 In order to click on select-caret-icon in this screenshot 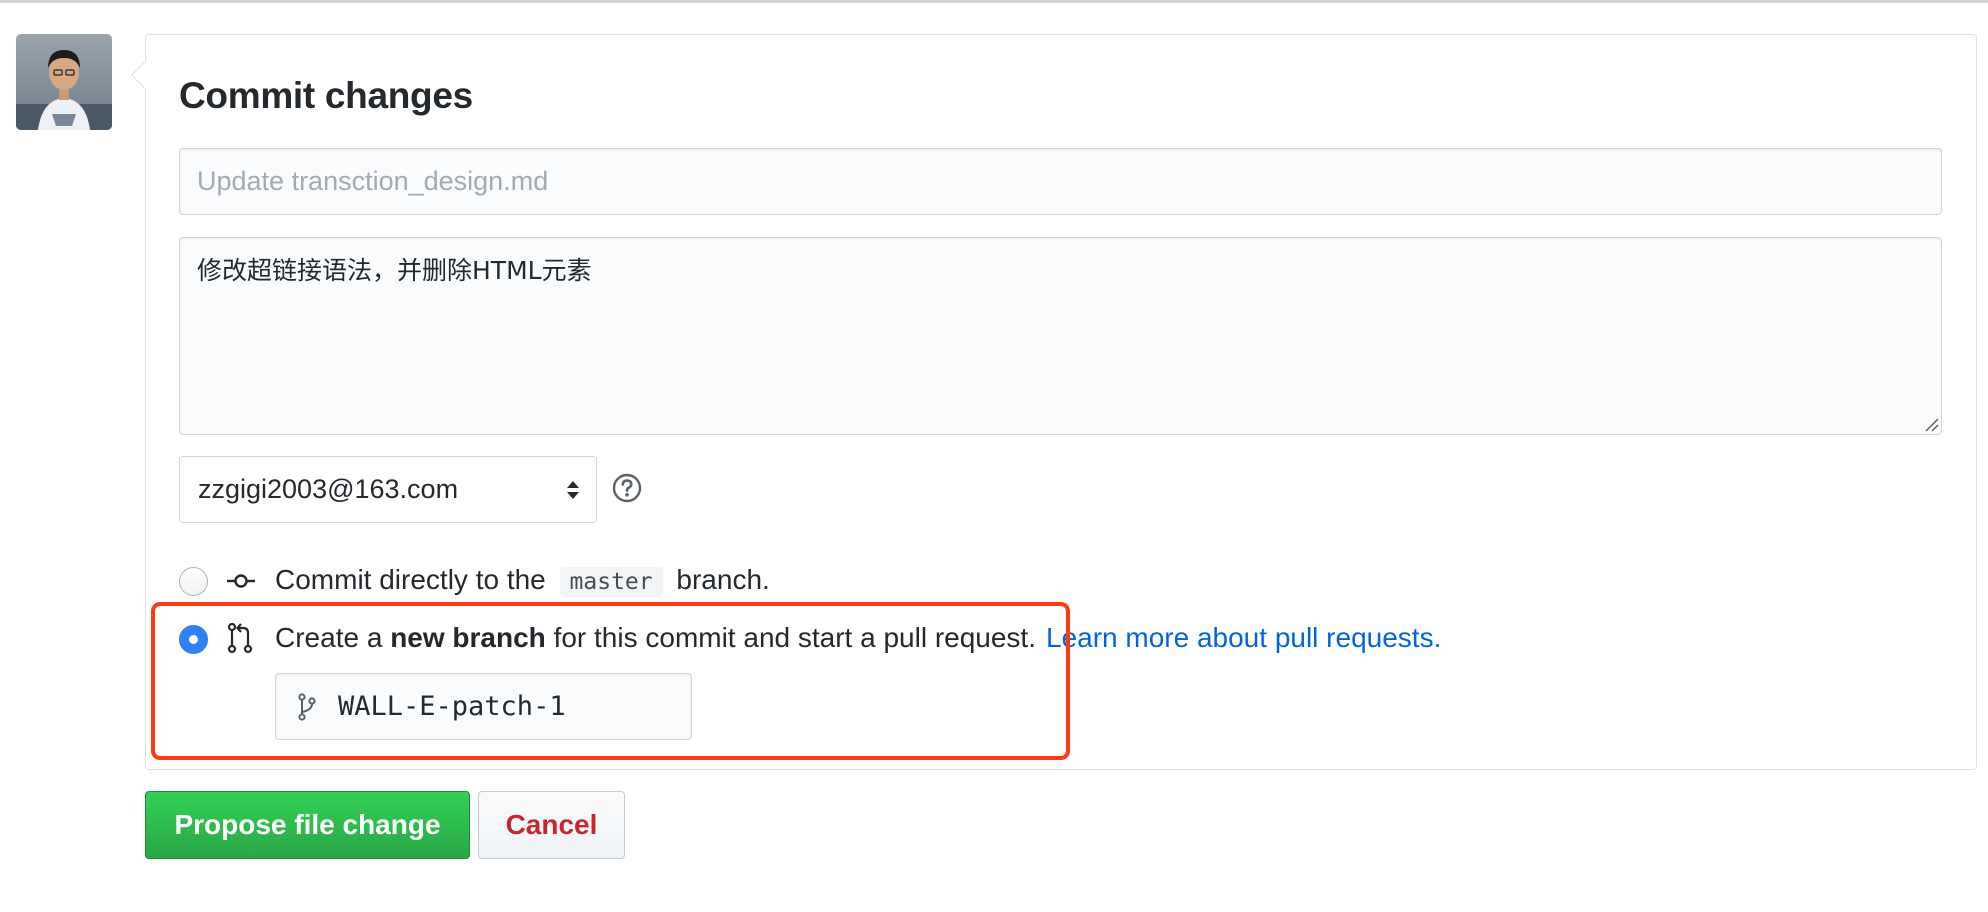, I will do `click(573, 490)`.